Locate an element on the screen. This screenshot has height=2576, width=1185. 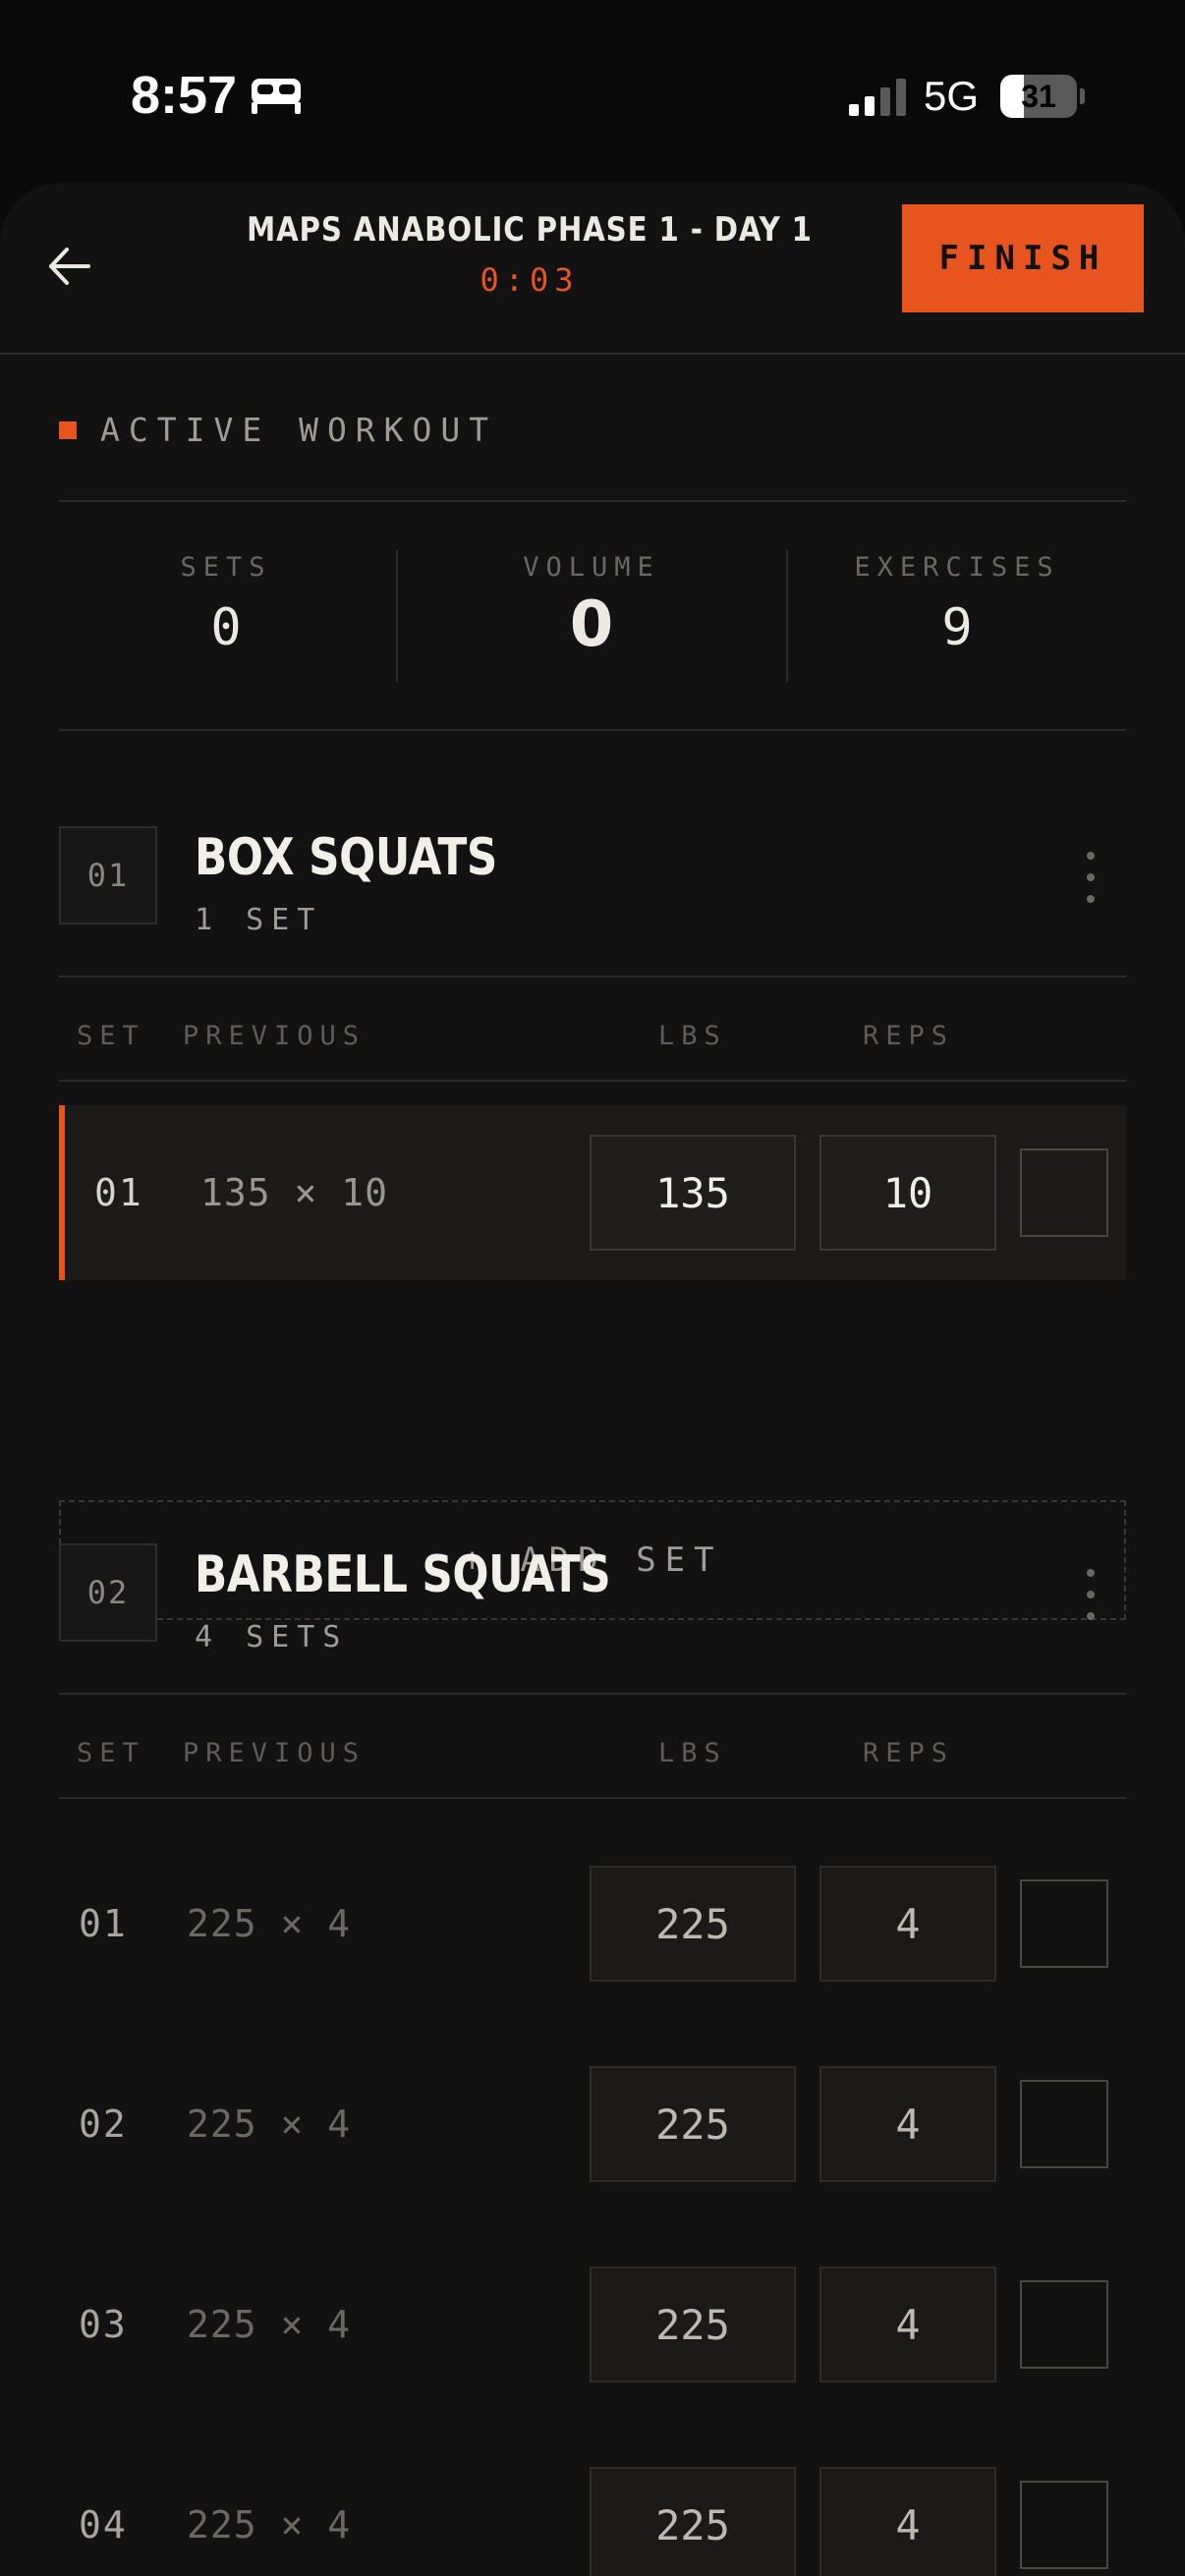
section-header: ACTIVE WORKOUT is located at coordinates (278, 430).